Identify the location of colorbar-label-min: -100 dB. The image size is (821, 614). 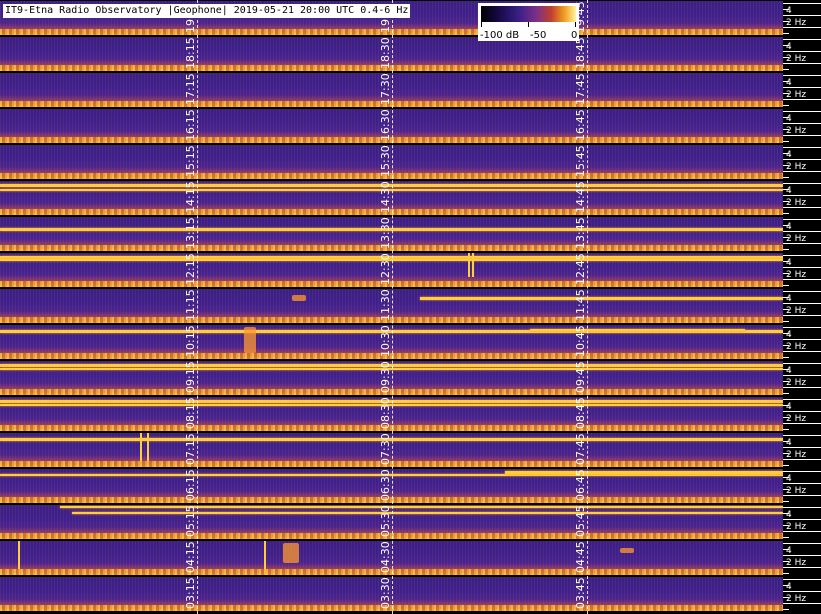
(500, 35).